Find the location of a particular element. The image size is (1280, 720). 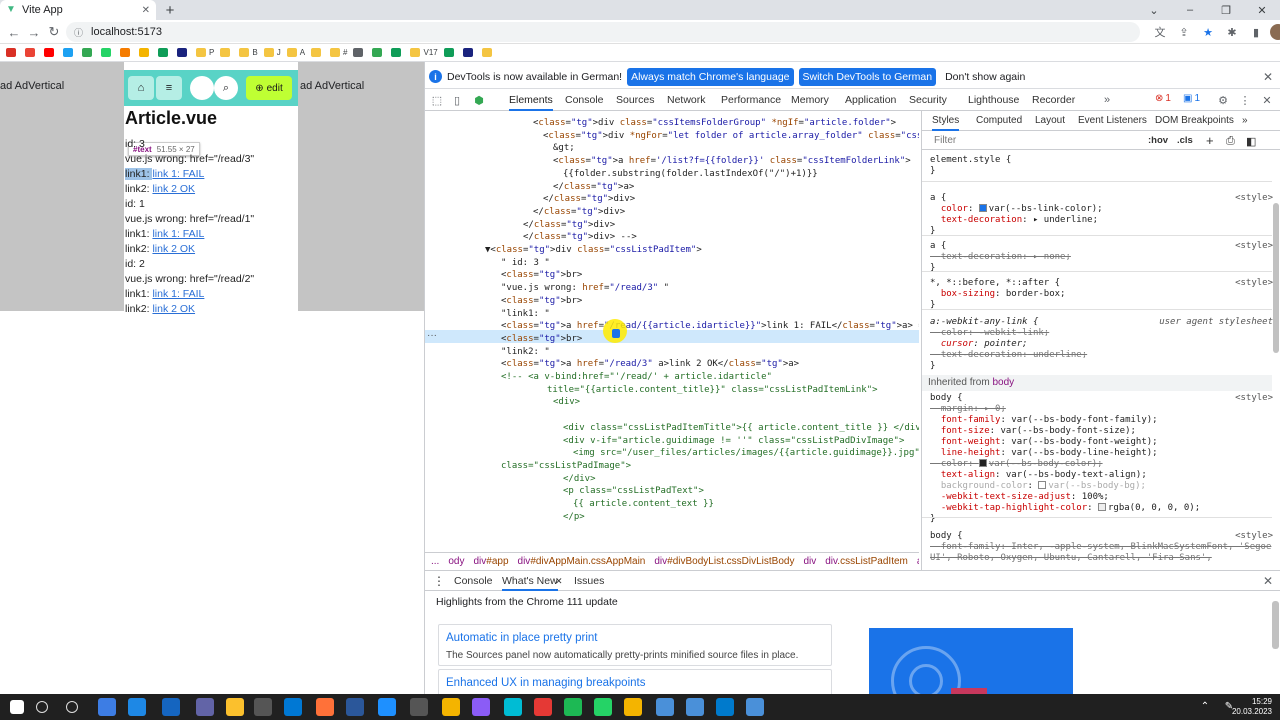

dom-line: </class="tg">div> is located at coordinates (569, 225).